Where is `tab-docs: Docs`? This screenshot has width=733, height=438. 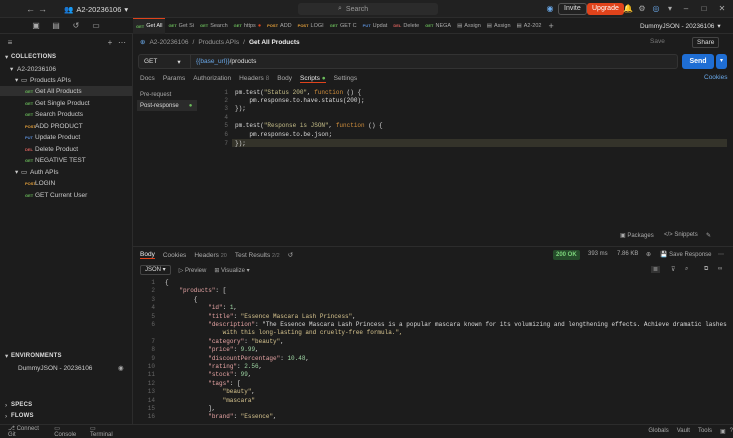 tab-docs: Docs is located at coordinates (147, 78).